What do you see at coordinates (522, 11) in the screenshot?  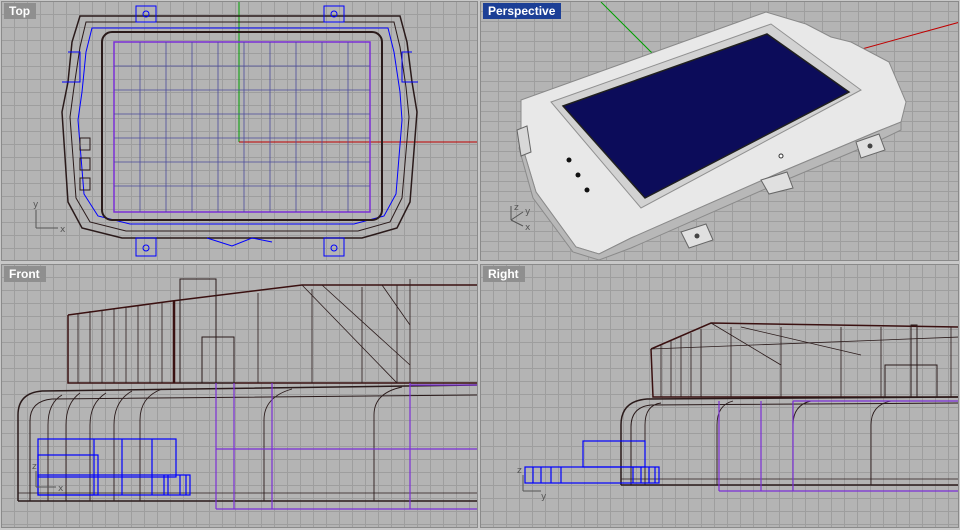 I see `viewport-tab-perspective: Perspective` at bounding box center [522, 11].